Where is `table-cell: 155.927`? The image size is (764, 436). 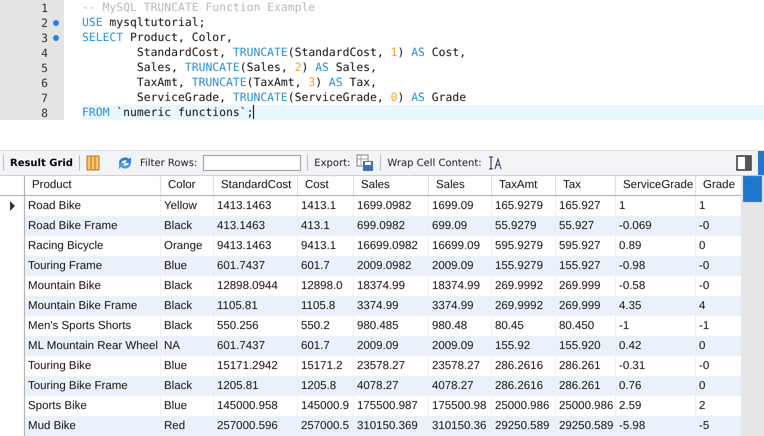 table-cell: 155.927 is located at coordinates (586, 266).